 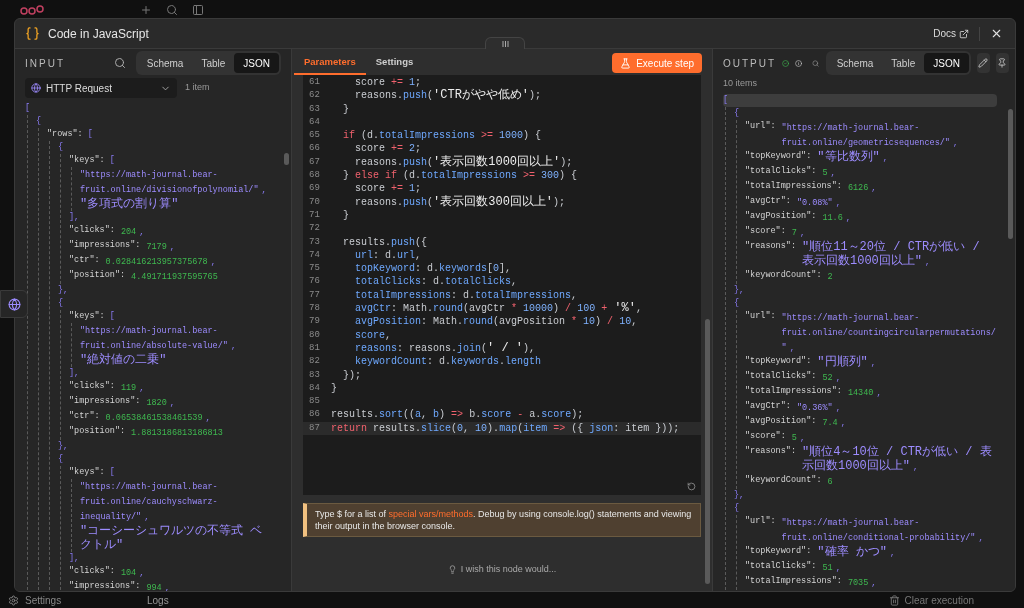 I want to click on json-line: "https://math-journal.bear-fruit.online/cauchyschwarz-inequality/" ,, so click(x=149, y=502).